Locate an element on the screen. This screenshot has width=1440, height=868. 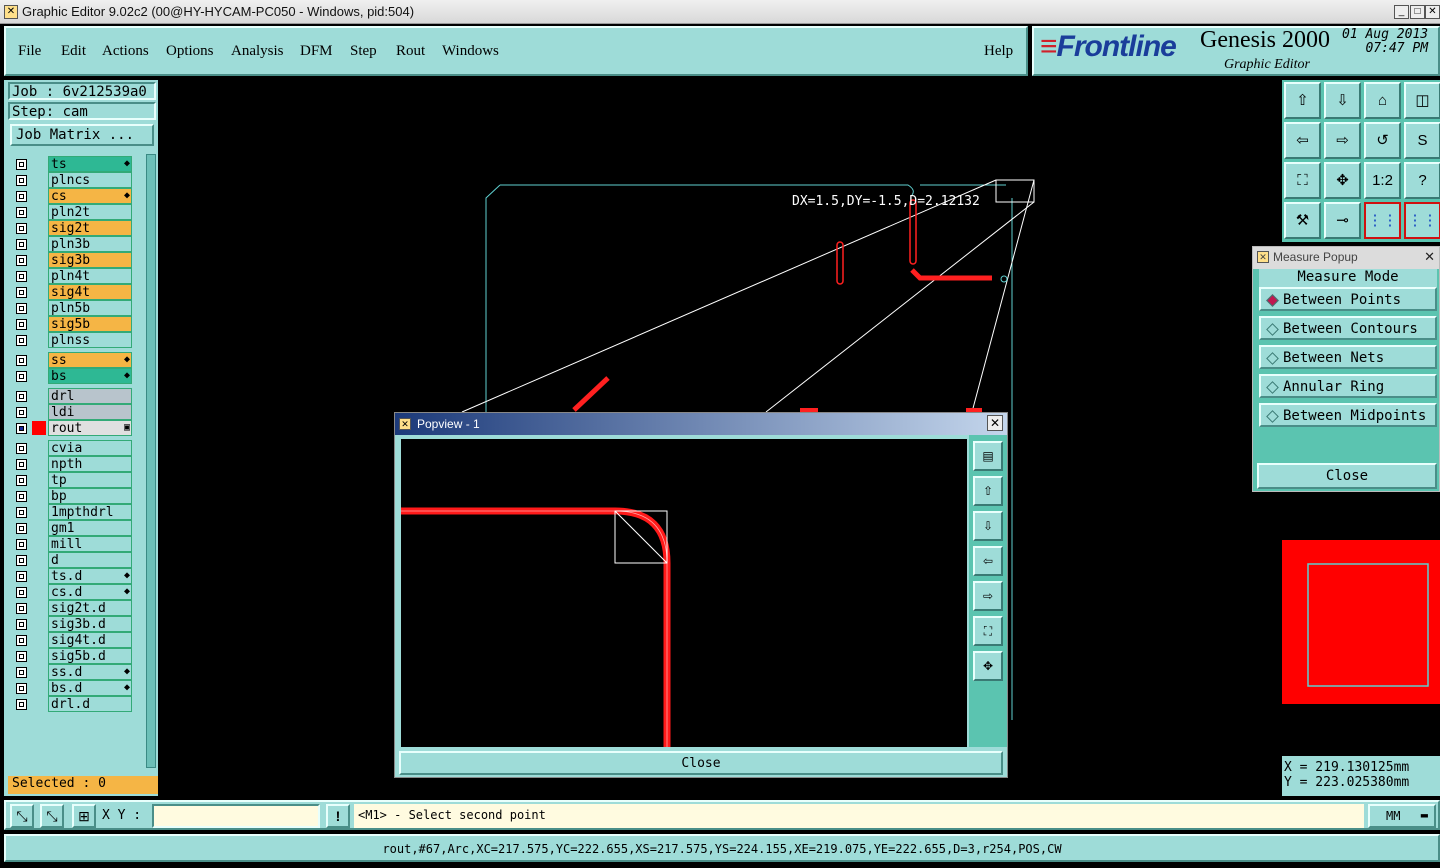
popview-canvas is located at coordinates (684, 593).